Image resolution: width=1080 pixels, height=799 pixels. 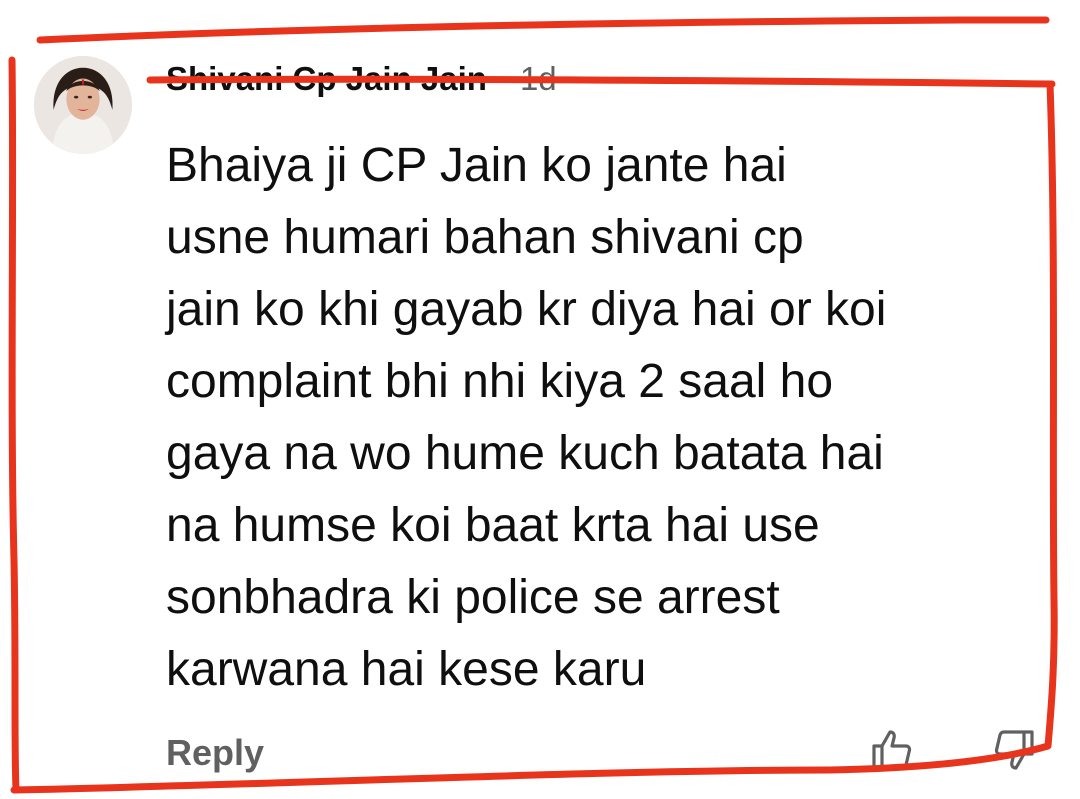 What do you see at coordinates (500, 381) in the screenshot?
I see `comment-line: complaint bhi nhi kiya 2 saal ho` at bounding box center [500, 381].